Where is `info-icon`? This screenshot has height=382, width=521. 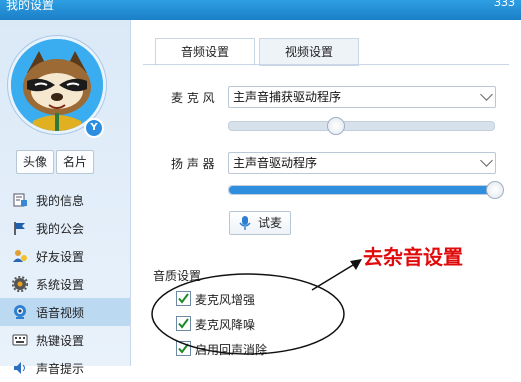
info-icon is located at coordinates (20, 200).